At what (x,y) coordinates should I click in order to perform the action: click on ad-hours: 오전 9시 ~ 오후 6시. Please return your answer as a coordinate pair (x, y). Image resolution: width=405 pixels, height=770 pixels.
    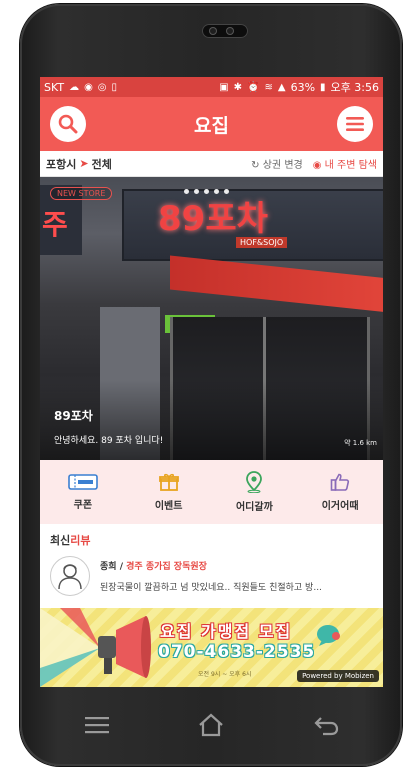
    Looking at the image, I should click on (225, 674).